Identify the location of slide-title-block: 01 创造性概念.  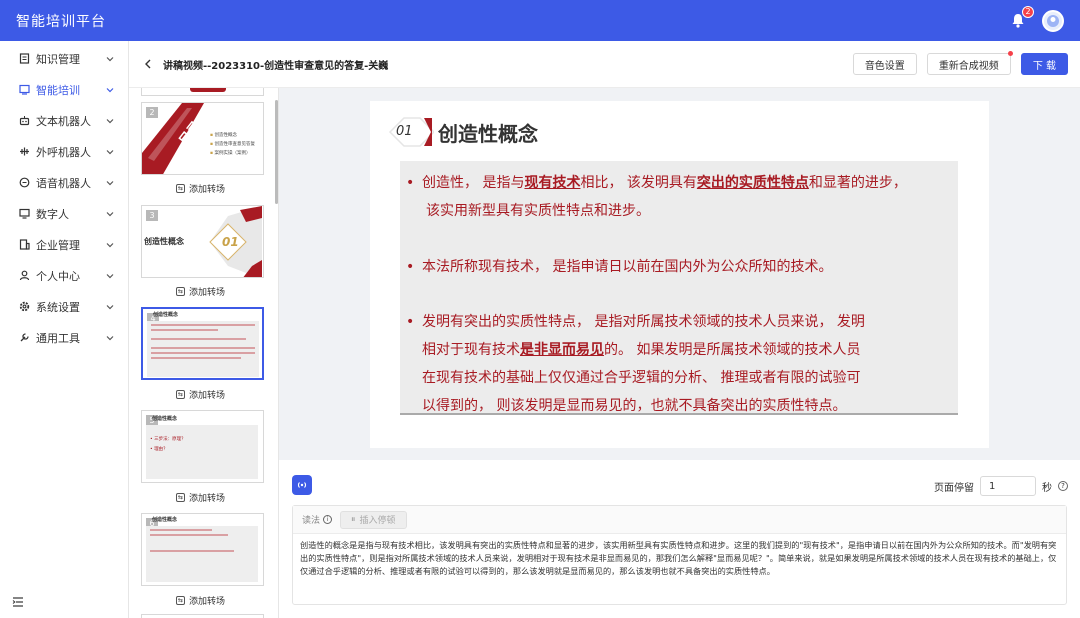
(462, 132).